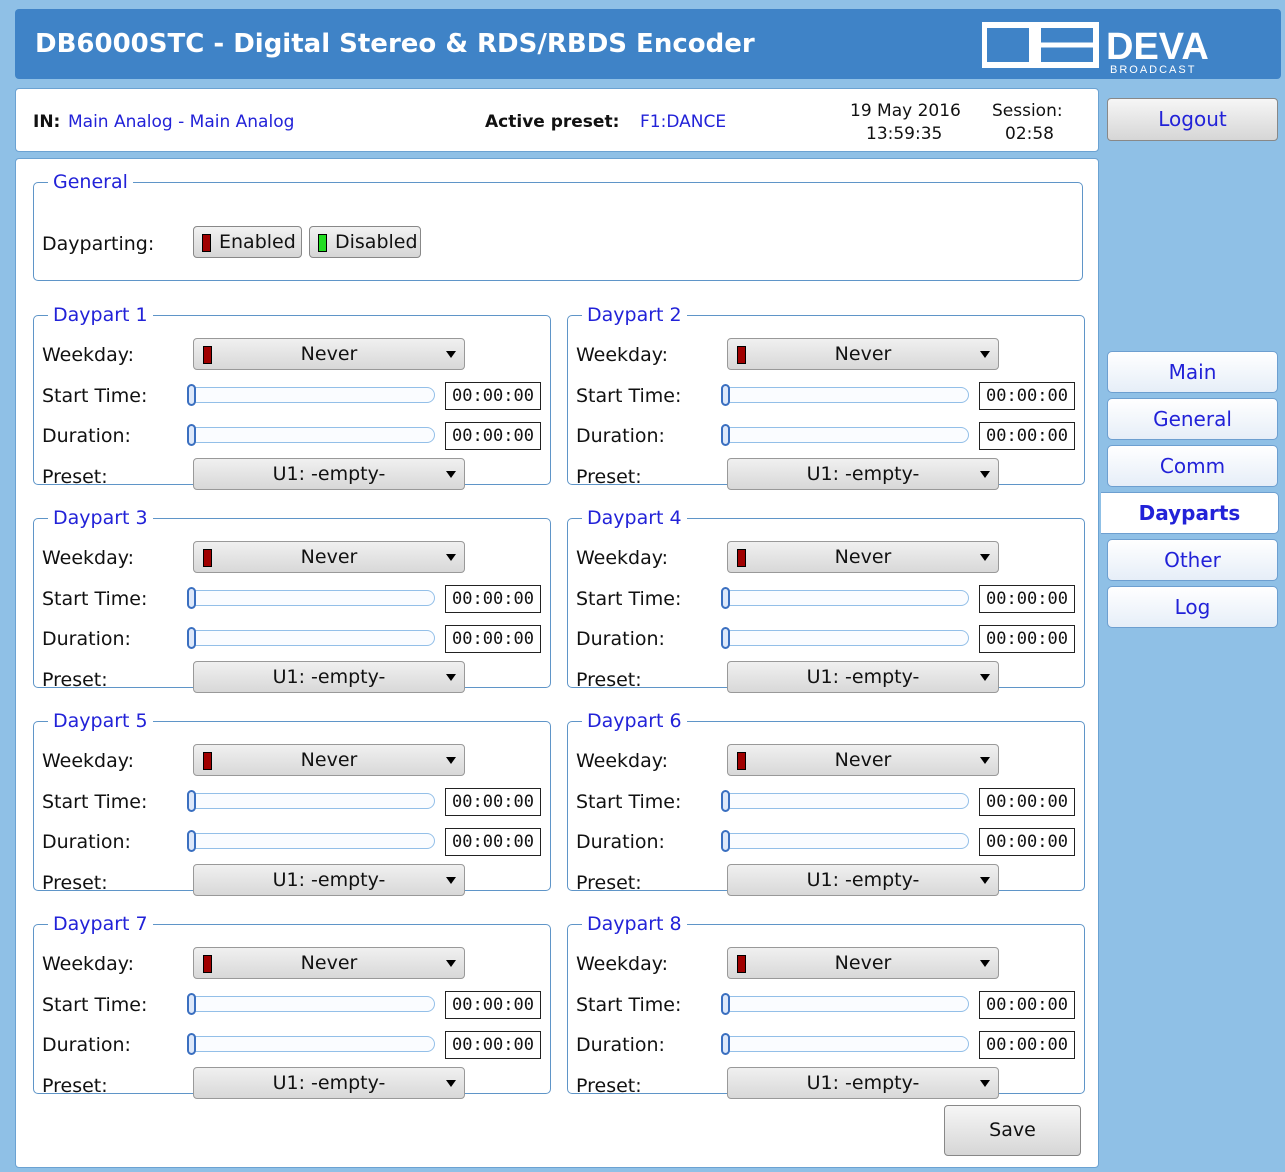 The height and width of the screenshot is (1172, 1285). Describe the element at coordinates (634, 924) in the screenshot. I see `daypart-legend: Daypart 8` at that location.